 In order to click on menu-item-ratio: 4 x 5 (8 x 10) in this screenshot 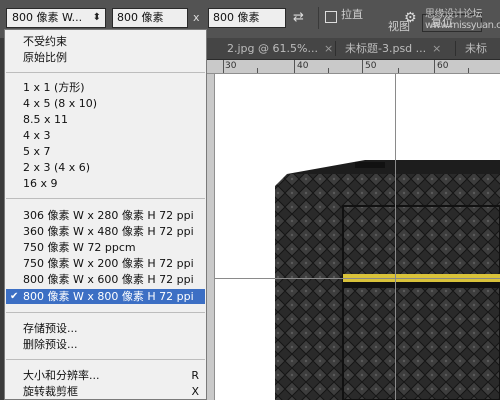, I will do `click(60, 103)`.